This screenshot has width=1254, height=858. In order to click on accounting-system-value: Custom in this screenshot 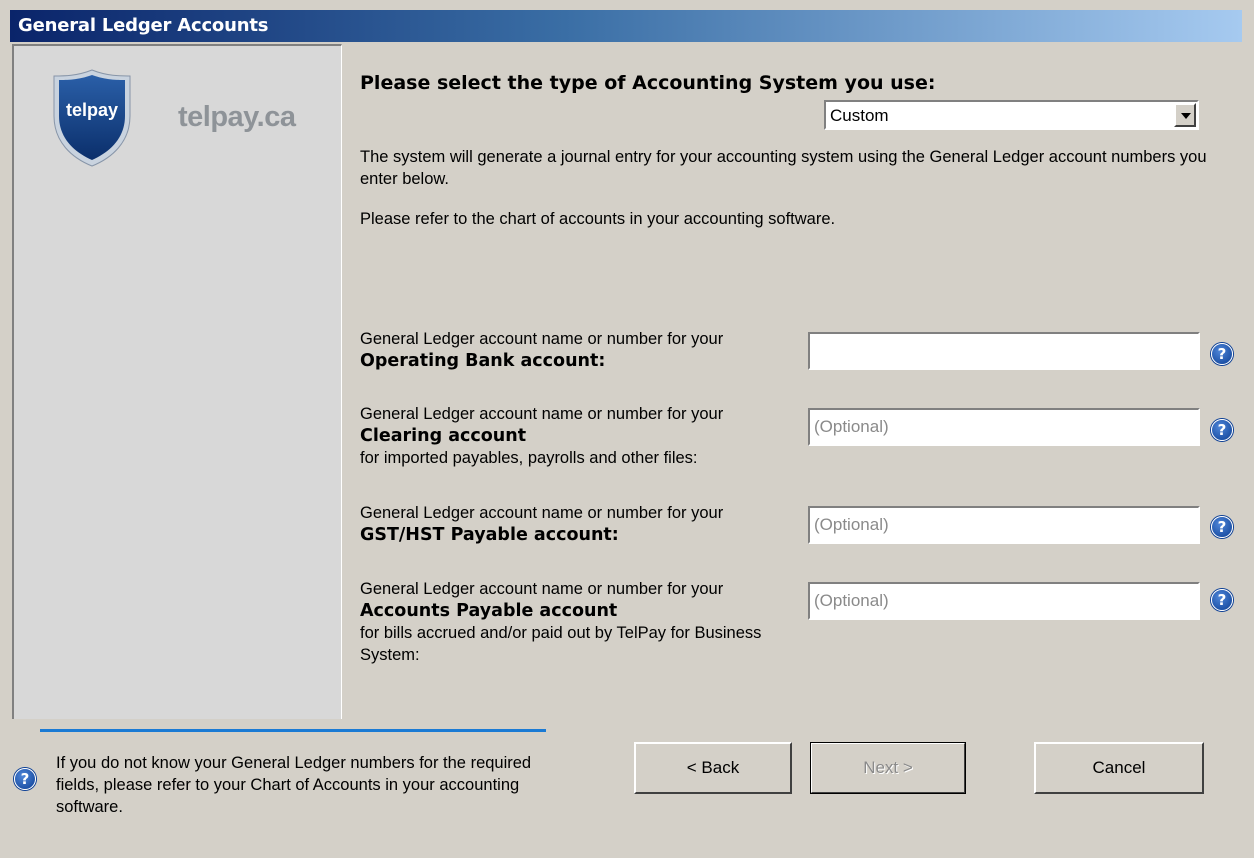, I will do `click(859, 115)`.